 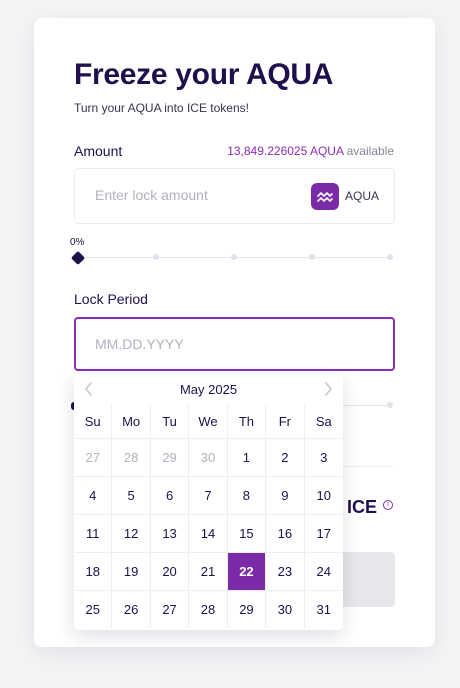 I want to click on calendar-day: 11, so click(x=93, y=533).